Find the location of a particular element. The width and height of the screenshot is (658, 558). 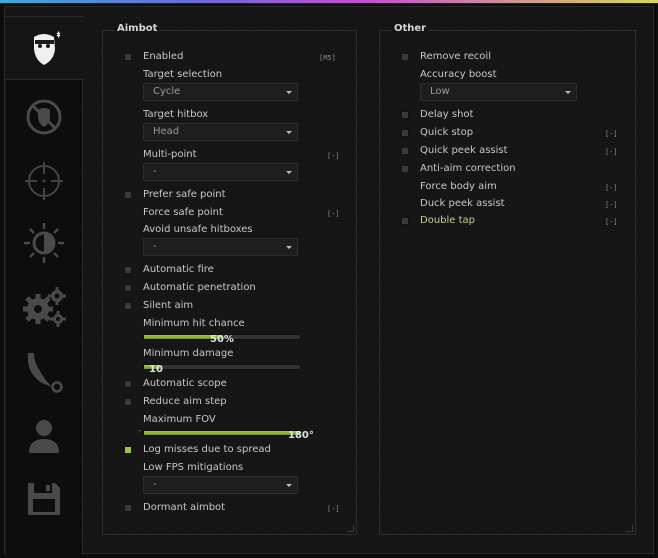

quick-peek-hotkey: [-] is located at coordinates (611, 152).